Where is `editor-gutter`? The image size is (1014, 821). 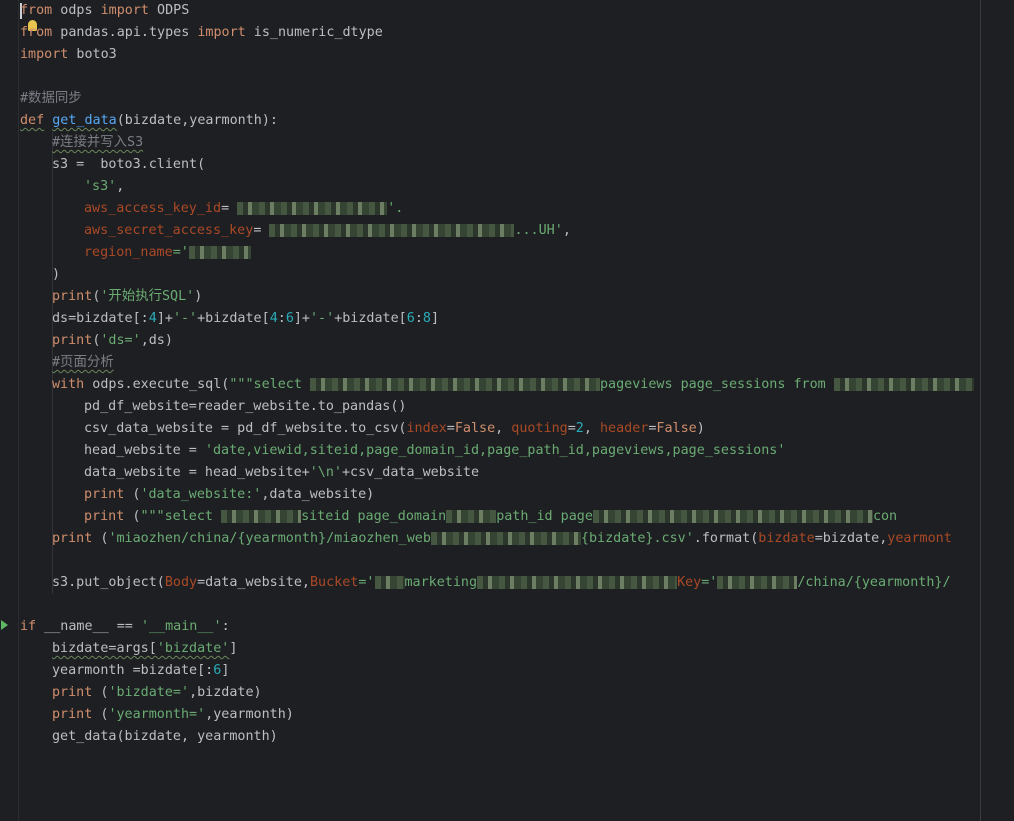 editor-gutter is located at coordinates (9, 410).